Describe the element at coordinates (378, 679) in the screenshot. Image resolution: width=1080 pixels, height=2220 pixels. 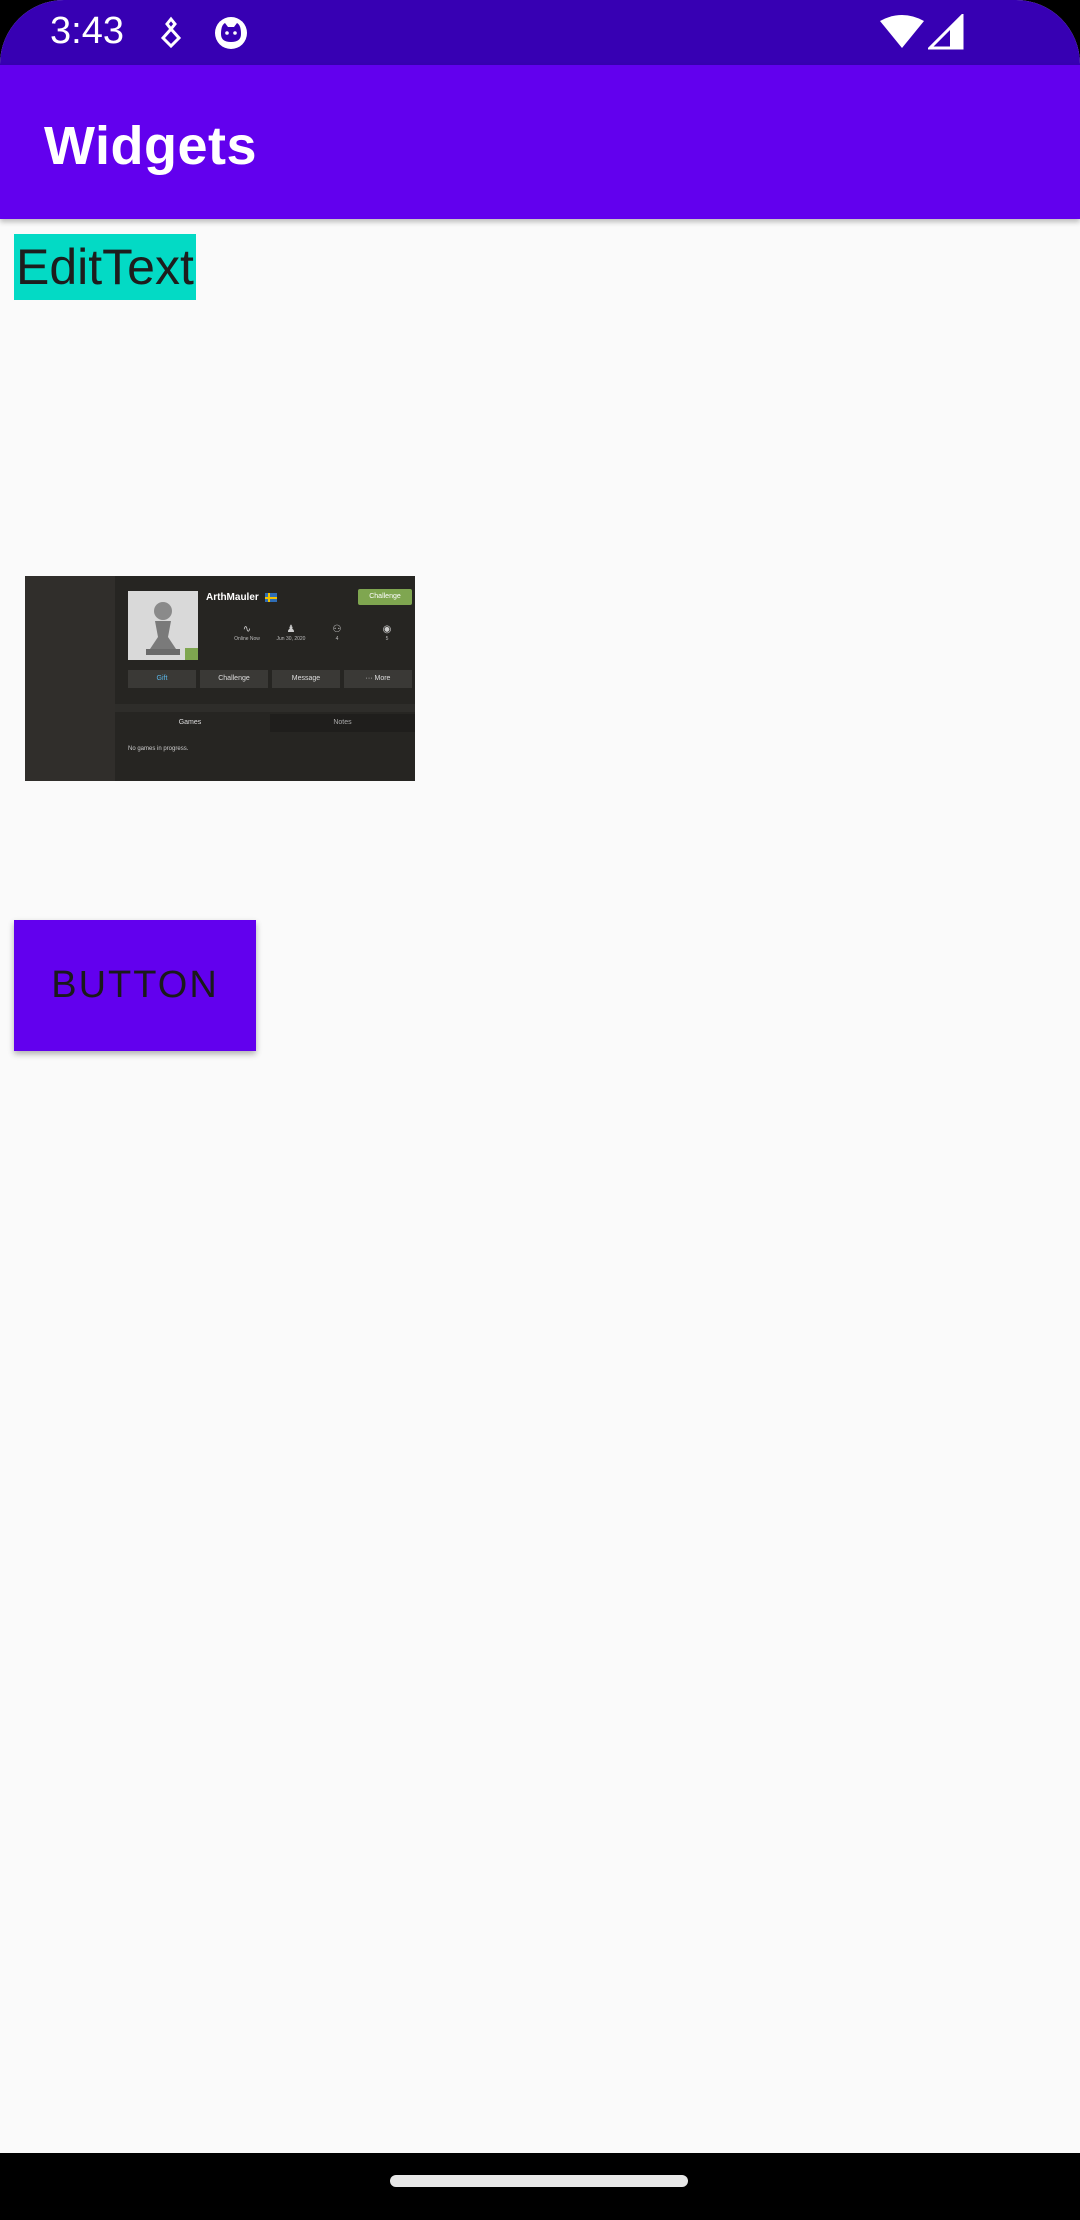
I see `image-more-button: ··· More` at that location.